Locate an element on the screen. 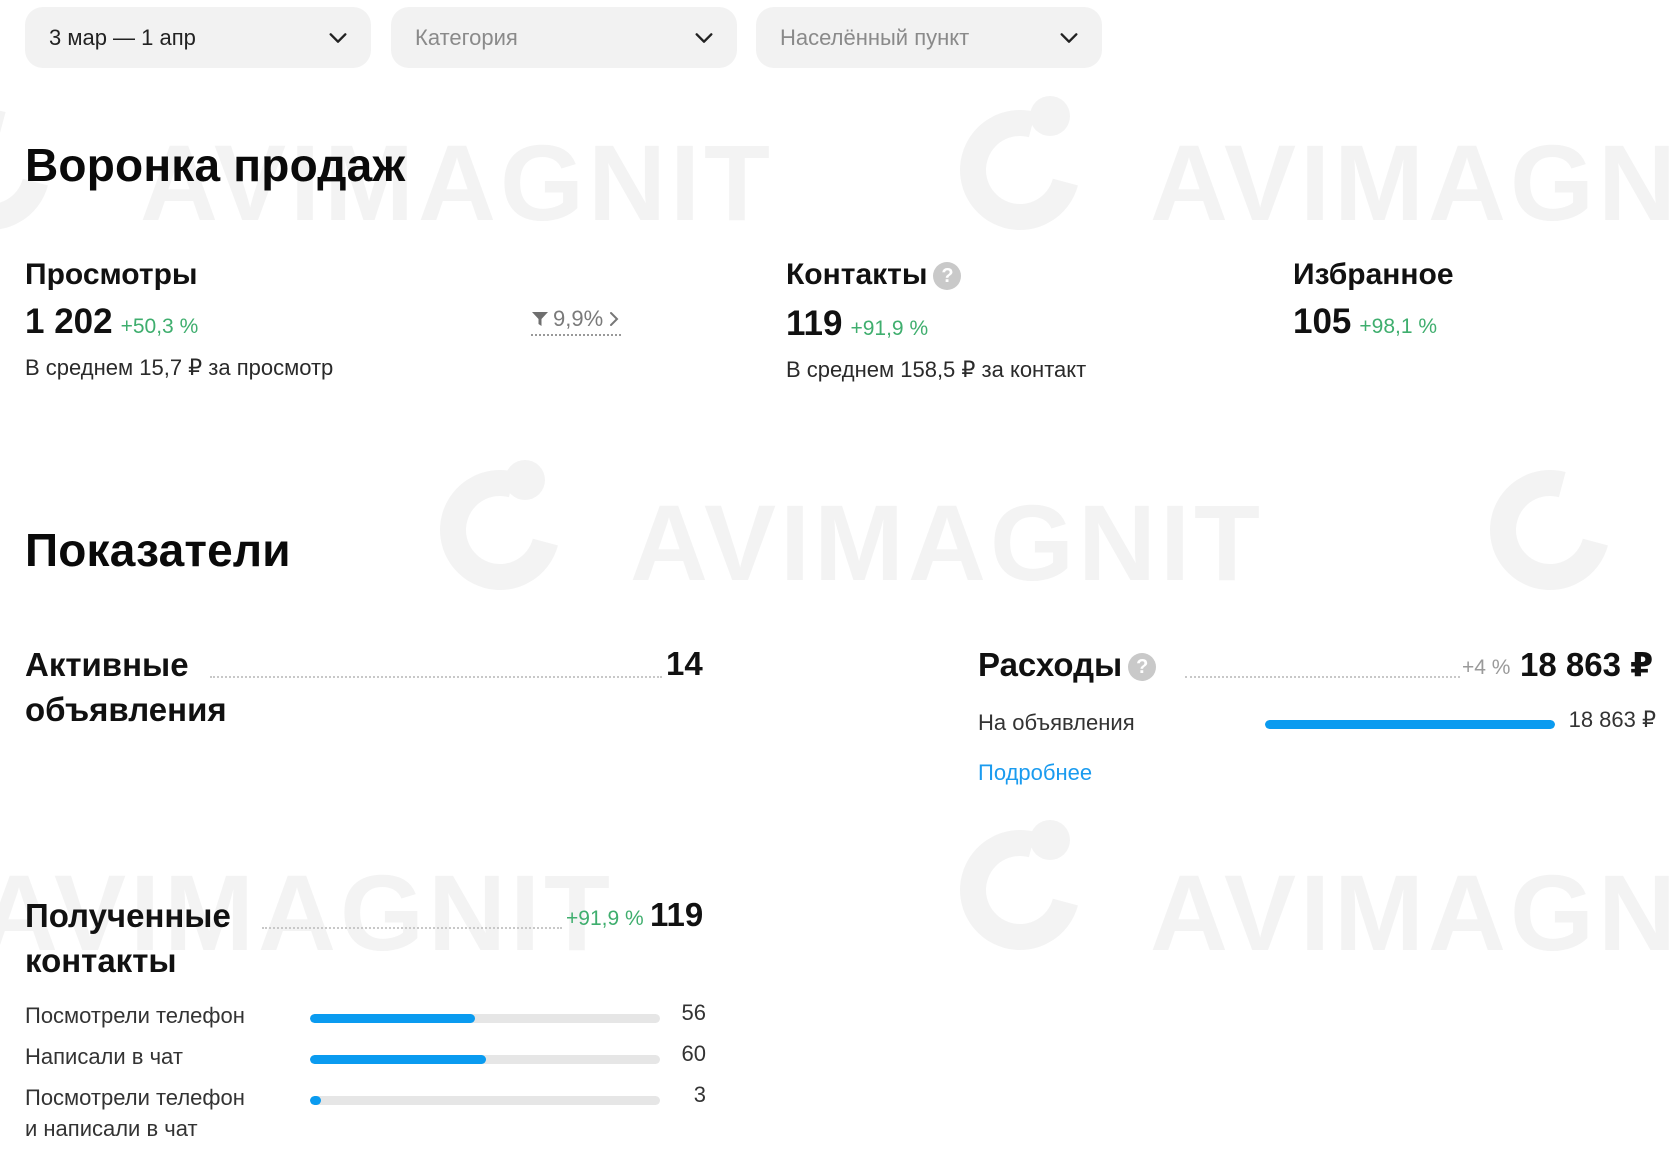 This screenshot has width=1680, height=1159. period-select: 3 мар — 1 апр is located at coordinates (198, 37).